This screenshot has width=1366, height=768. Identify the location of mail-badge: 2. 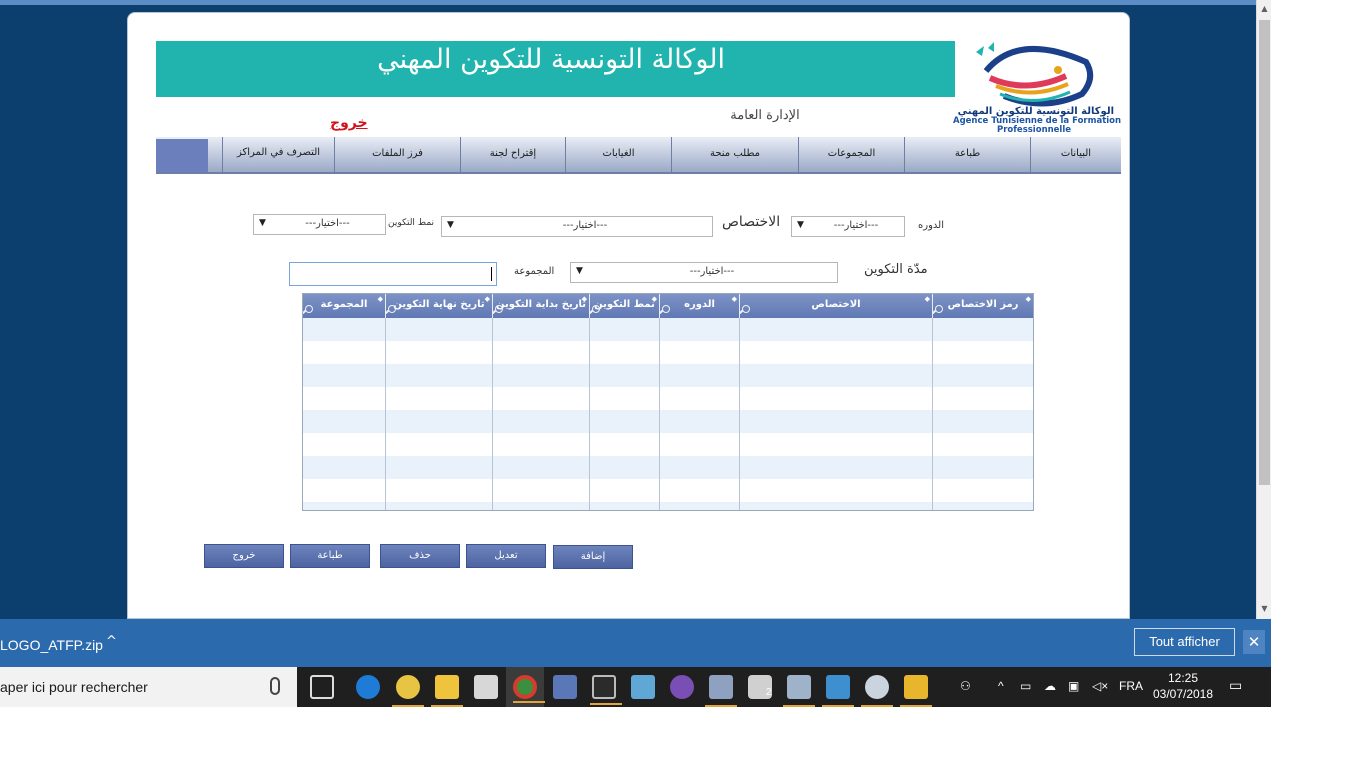
(769, 692).